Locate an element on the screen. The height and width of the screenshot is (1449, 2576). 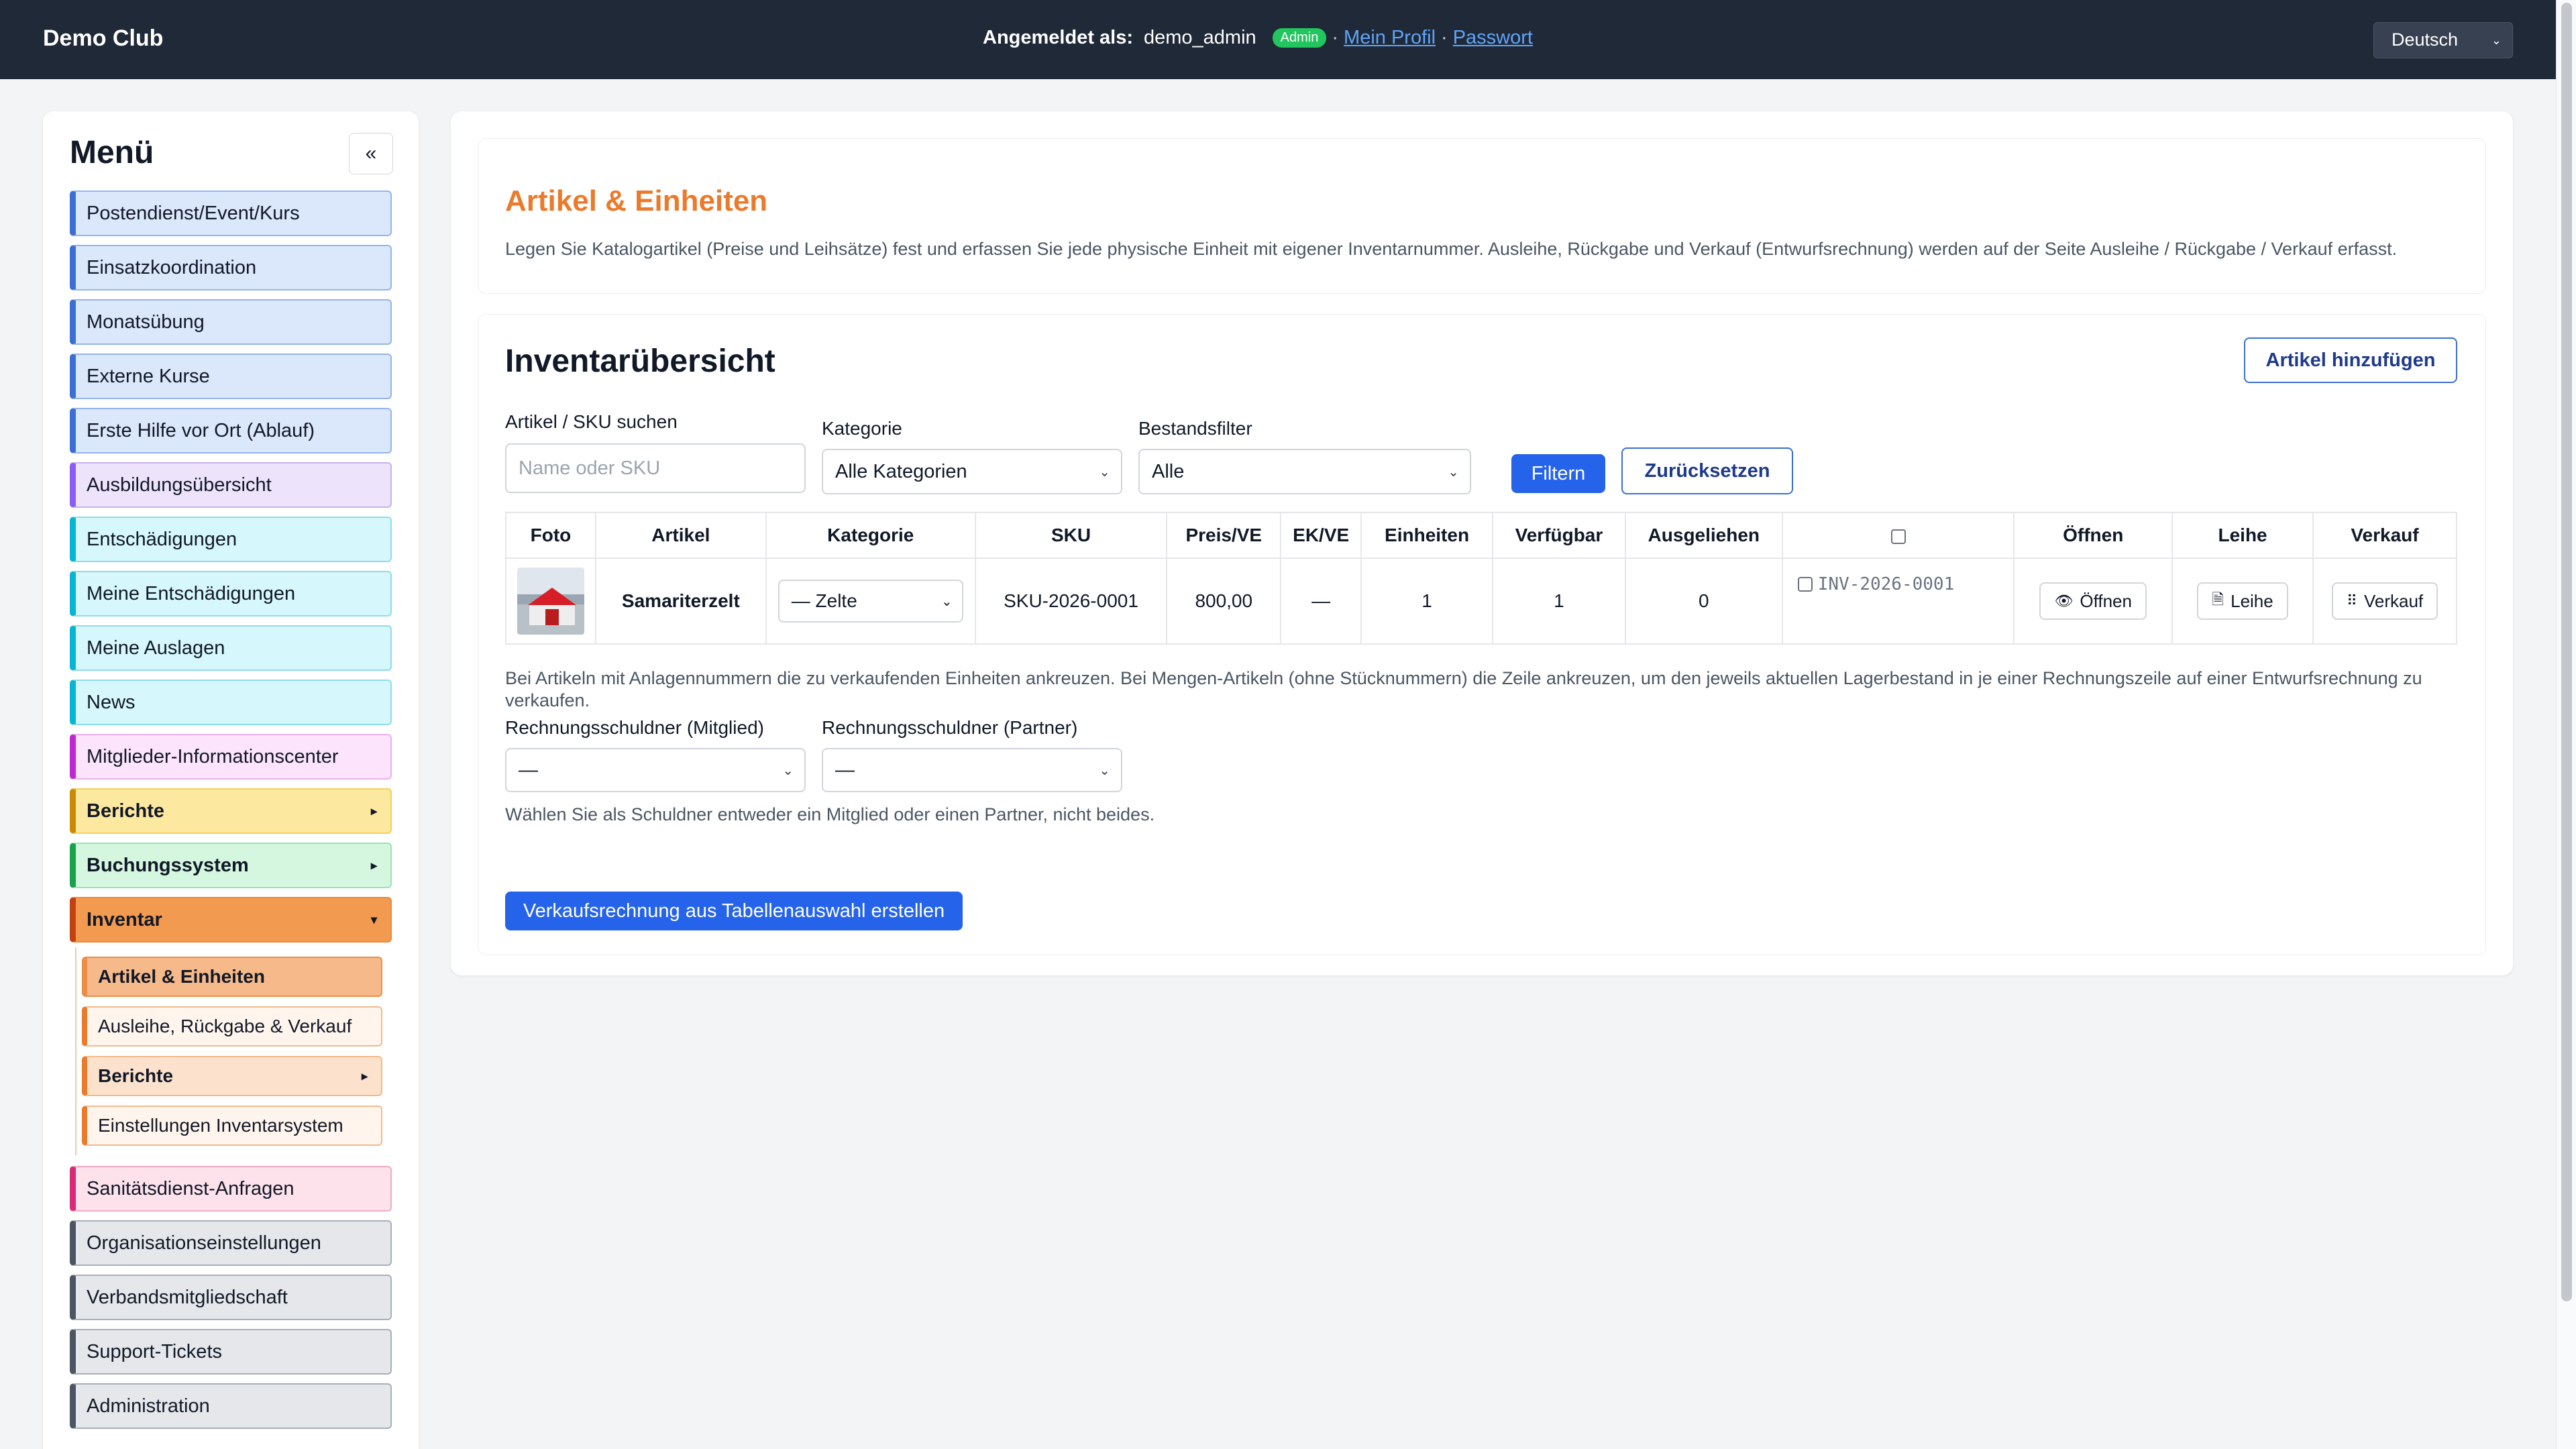
add-article-button: Artikel hinzufügen is located at coordinates (2350, 360).